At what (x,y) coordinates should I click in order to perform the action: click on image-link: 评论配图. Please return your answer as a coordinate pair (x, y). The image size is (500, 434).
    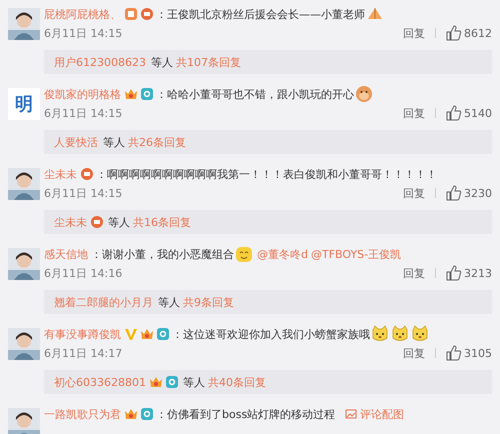
    Looking at the image, I should click on (382, 414).